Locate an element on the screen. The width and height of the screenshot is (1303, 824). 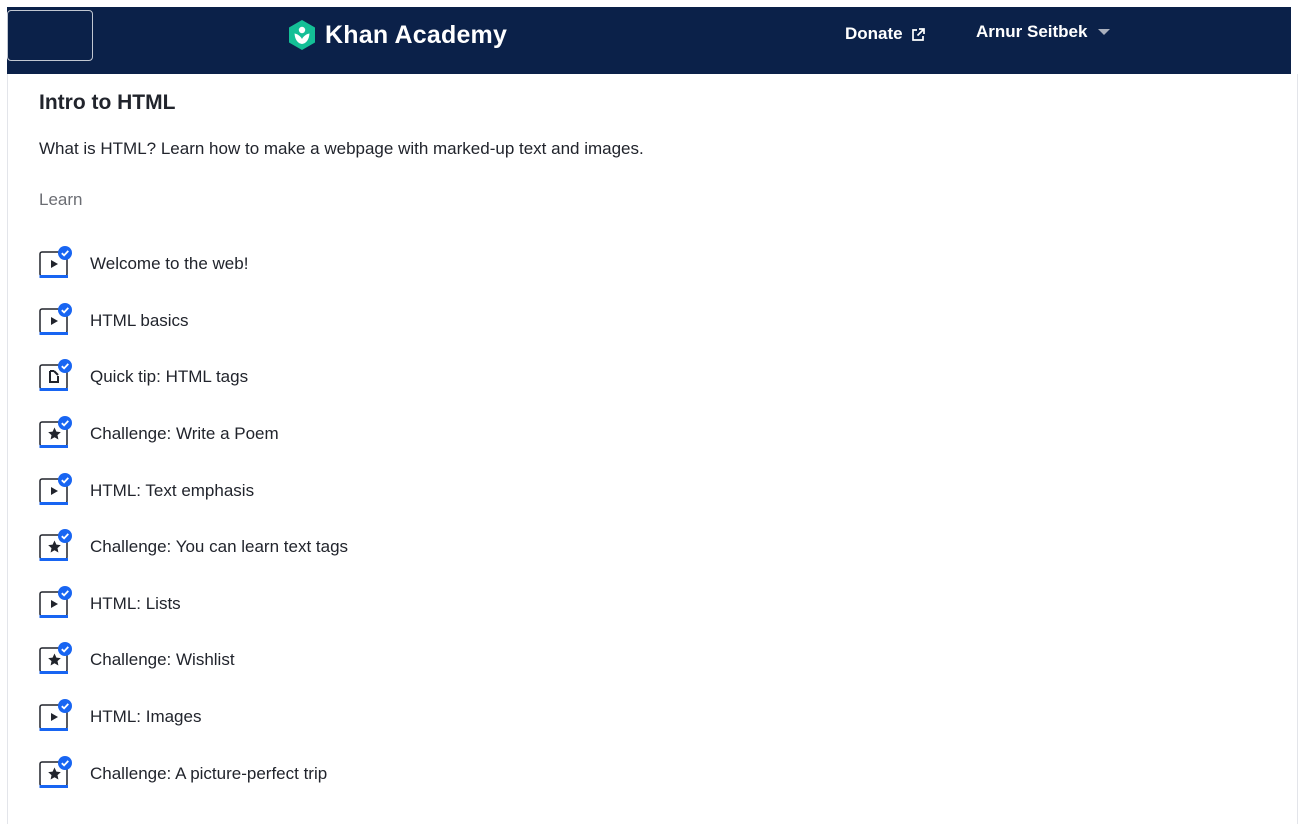
content-right-border is located at coordinates (1297, 449).